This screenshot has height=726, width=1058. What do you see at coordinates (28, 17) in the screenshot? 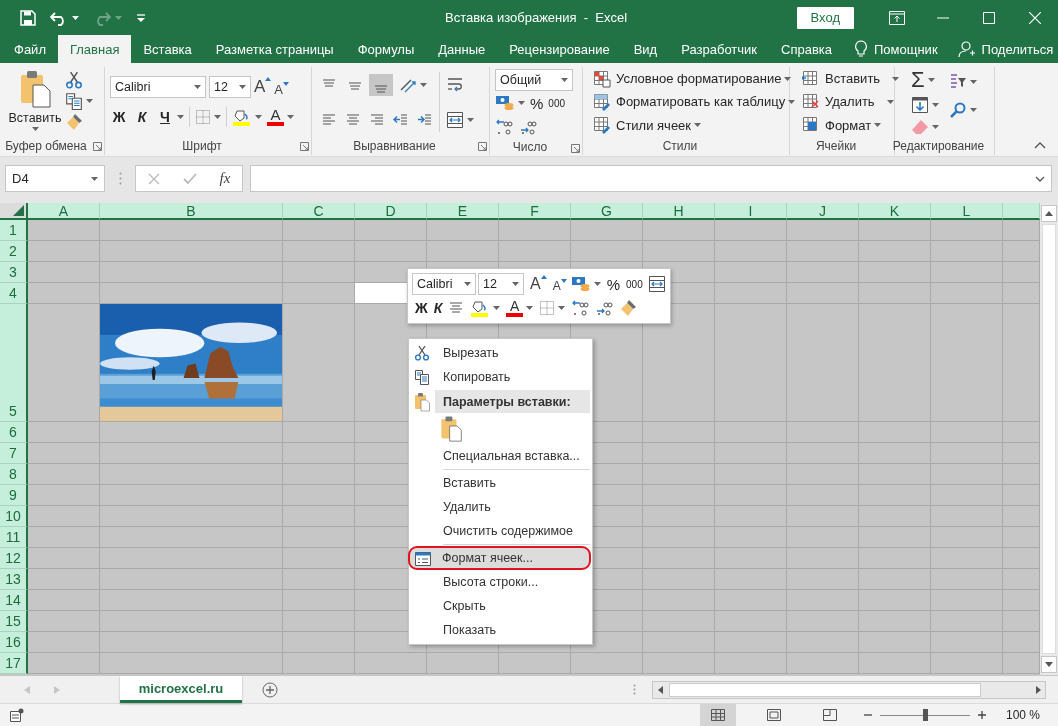
I see `save-icon` at bounding box center [28, 17].